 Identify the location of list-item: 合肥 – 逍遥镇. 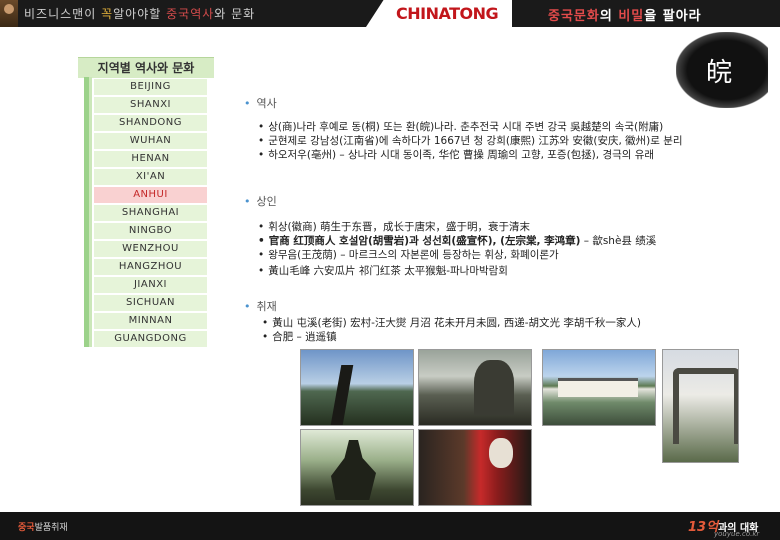
(451, 337).